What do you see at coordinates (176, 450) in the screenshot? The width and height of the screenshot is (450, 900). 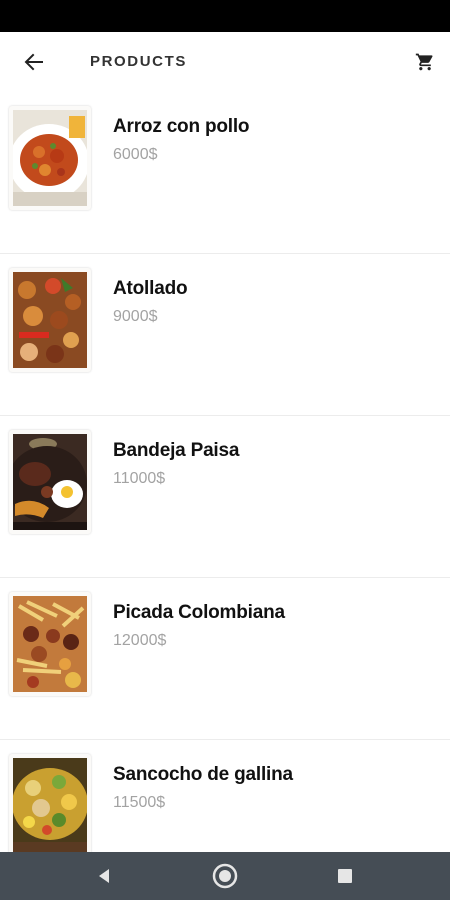 I see `product-name: Bandeja Paisa` at bounding box center [176, 450].